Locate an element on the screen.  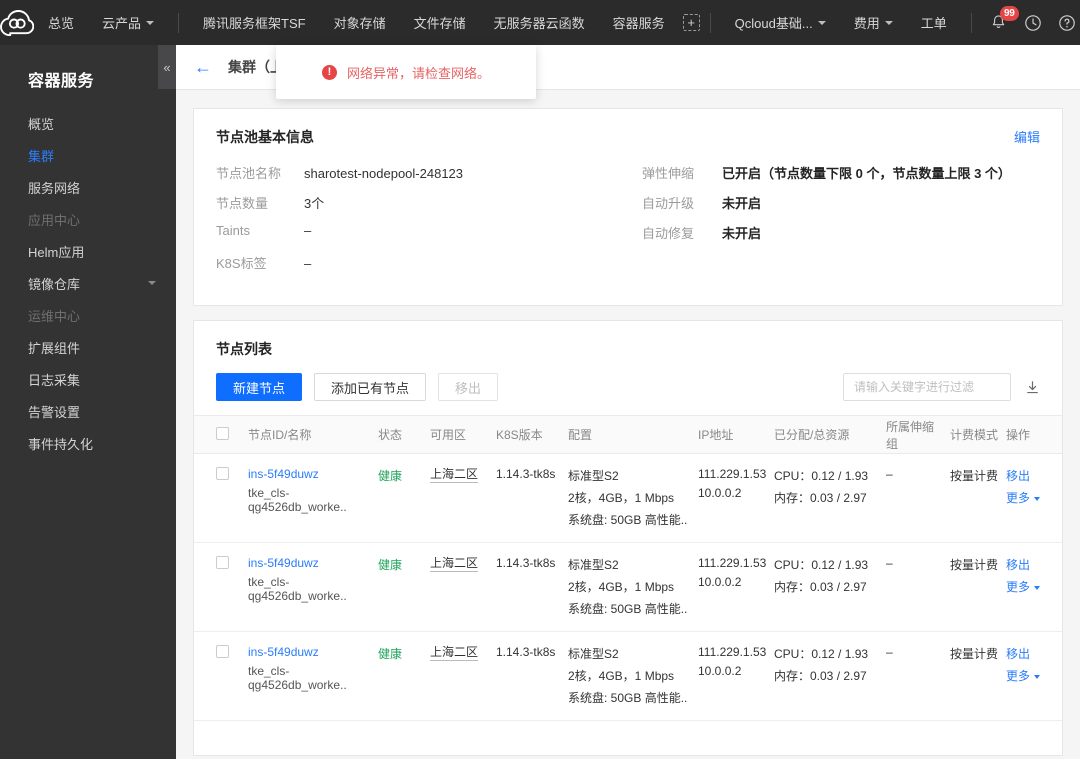
nav-item-object-storage: 对象存储 is located at coordinates (360, 22).